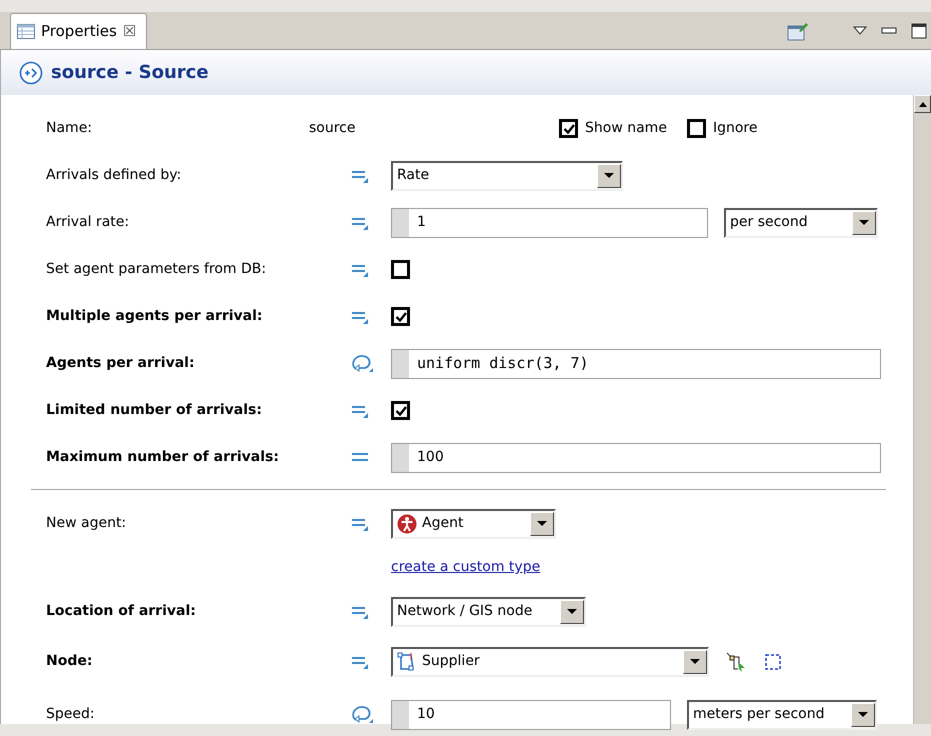  Describe the element at coordinates (626, 128) in the screenshot. I see `checkbox-label: Show name` at that location.